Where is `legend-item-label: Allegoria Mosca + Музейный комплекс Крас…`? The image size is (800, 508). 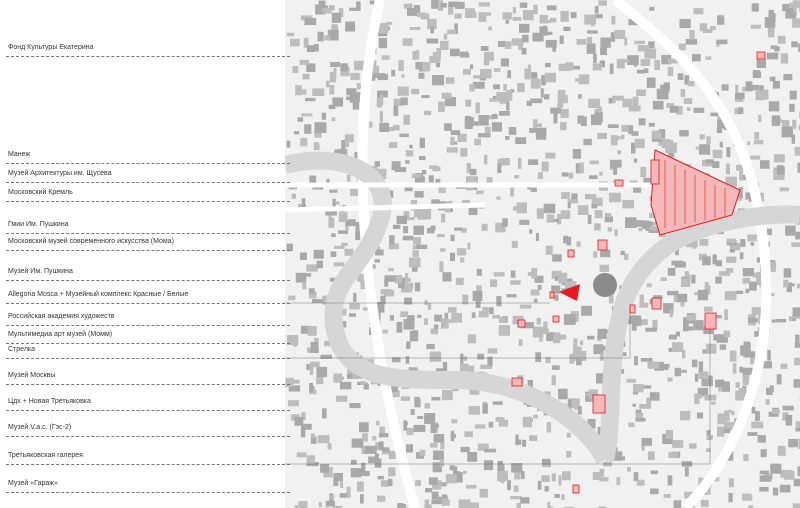 legend-item-label: Allegoria Mosca + Музейный комплекс Крас… is located at coordinates (98, 294).